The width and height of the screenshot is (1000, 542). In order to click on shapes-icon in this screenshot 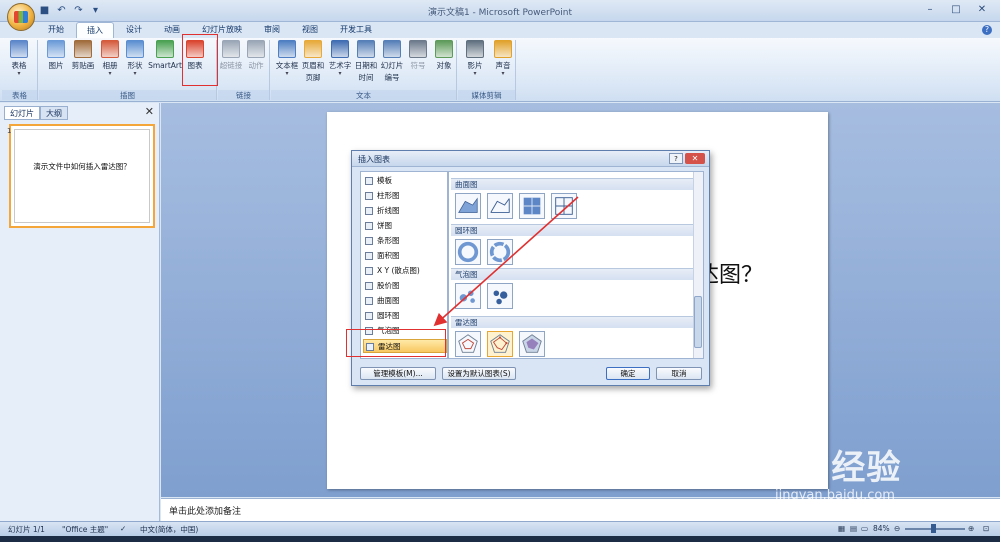, I will do `click(135, 49)`.